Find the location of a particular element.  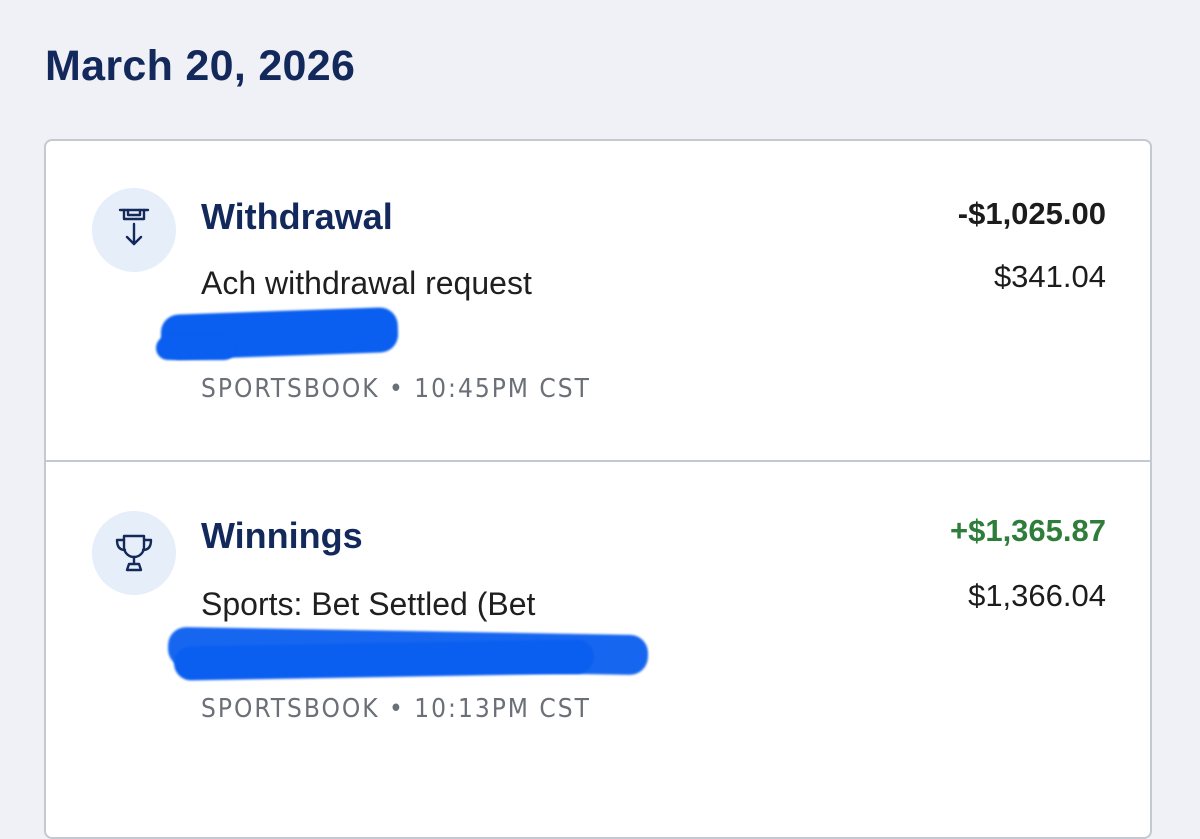

running-balance: $1,366.04 is located at coordinates (1037, 595).